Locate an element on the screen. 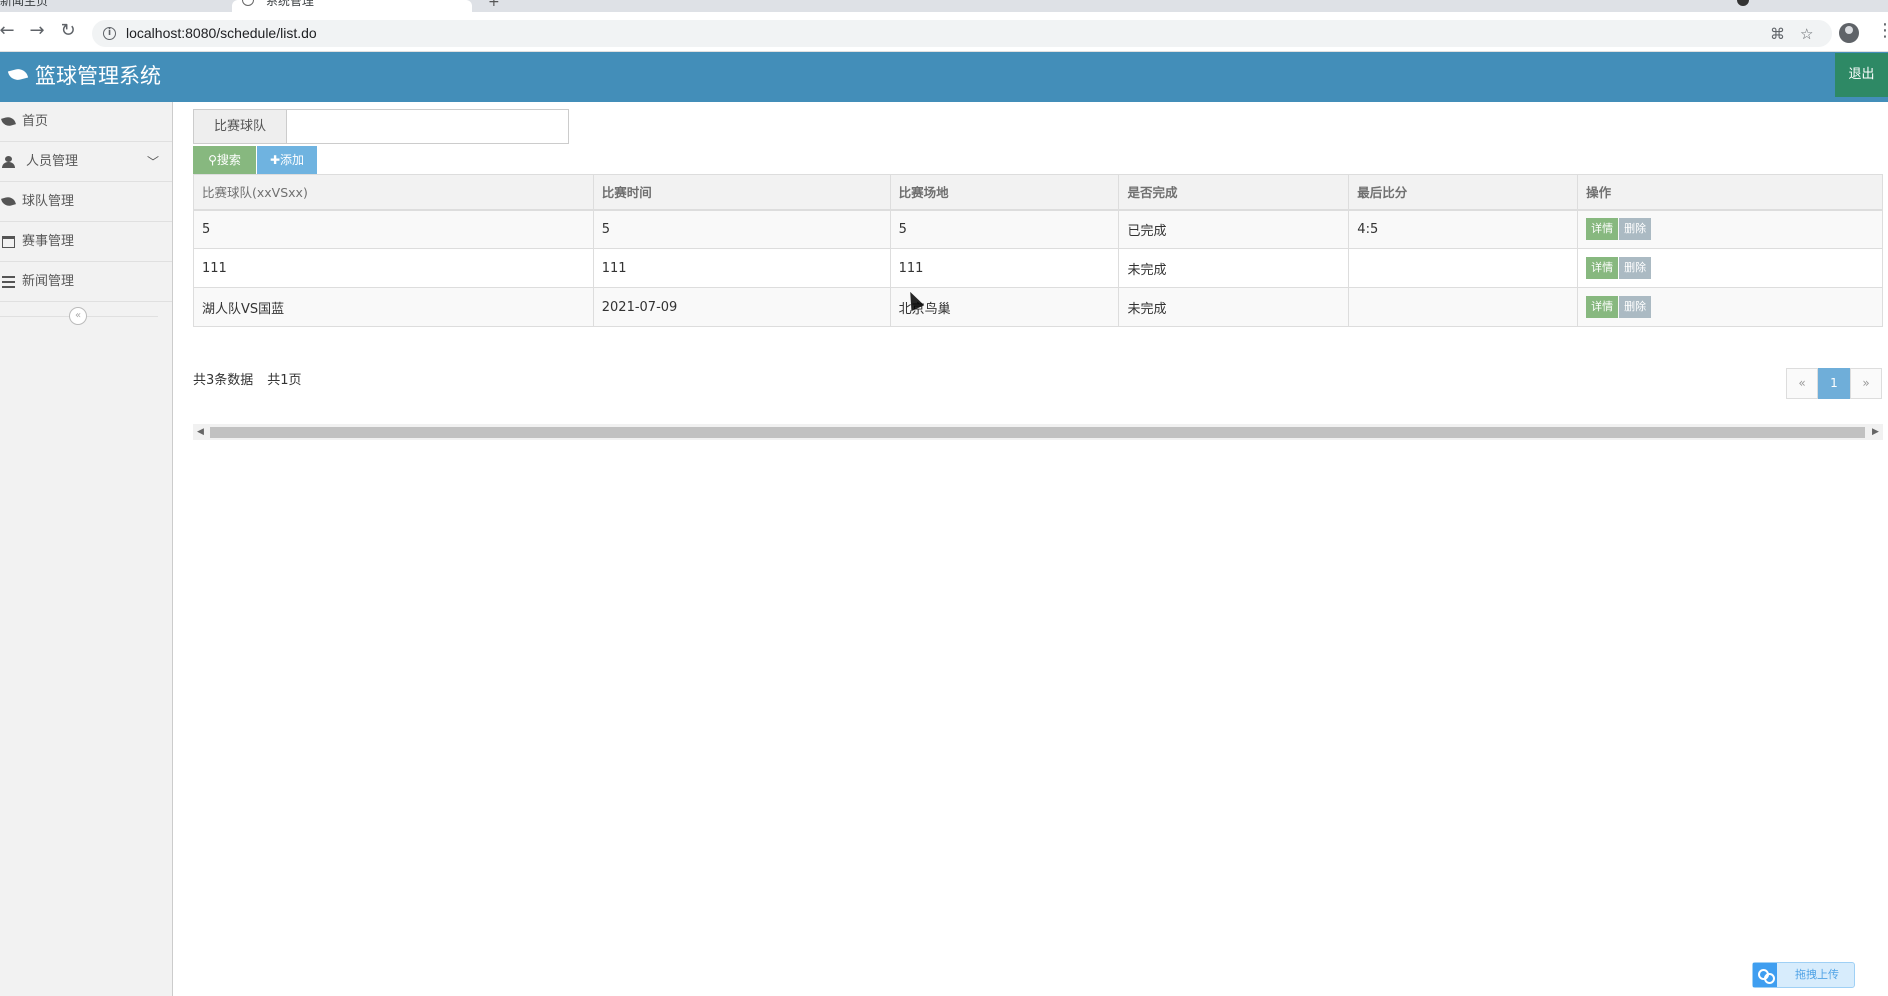 This screenshot has width=1888, height=996. cell-time: 111 is located at coordinates (741, 268).